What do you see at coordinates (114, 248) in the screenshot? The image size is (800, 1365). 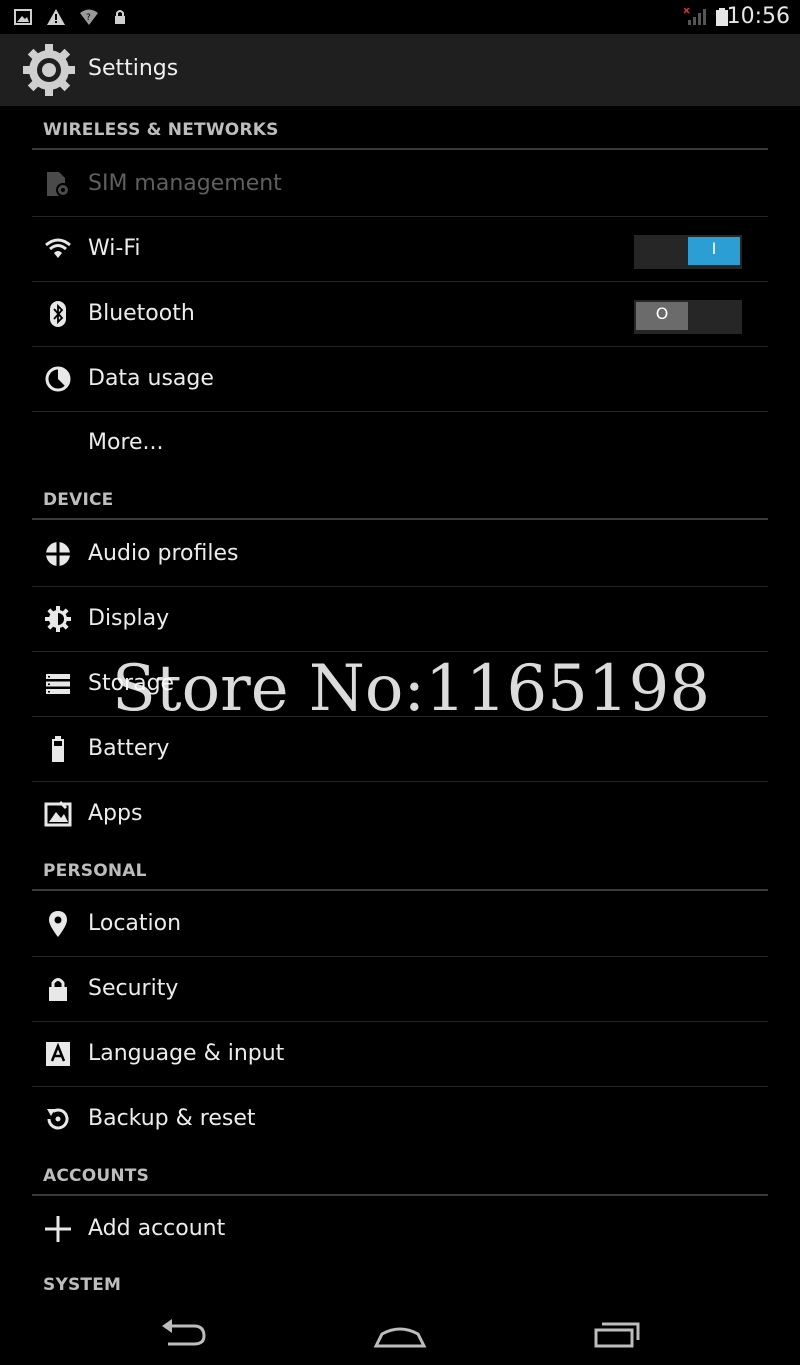 I see `item-label: Wi-Fi` at bounding box center [114, 248].